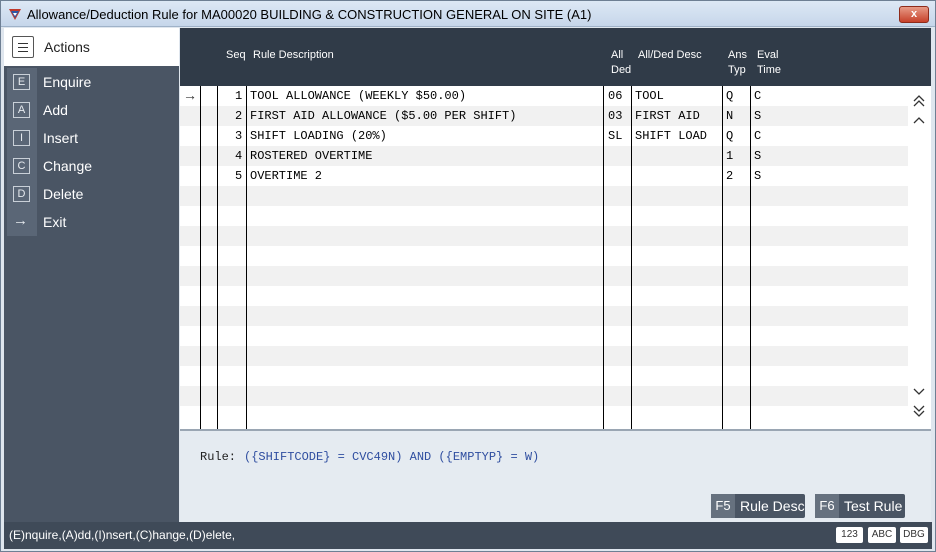 Image resolution: width=936 pixels, height=552 pixels. Describe the element at coordinates (670, 55) in the screenshot. I see `col-header-all-ded-desc: All/Ded Desc` at that location.